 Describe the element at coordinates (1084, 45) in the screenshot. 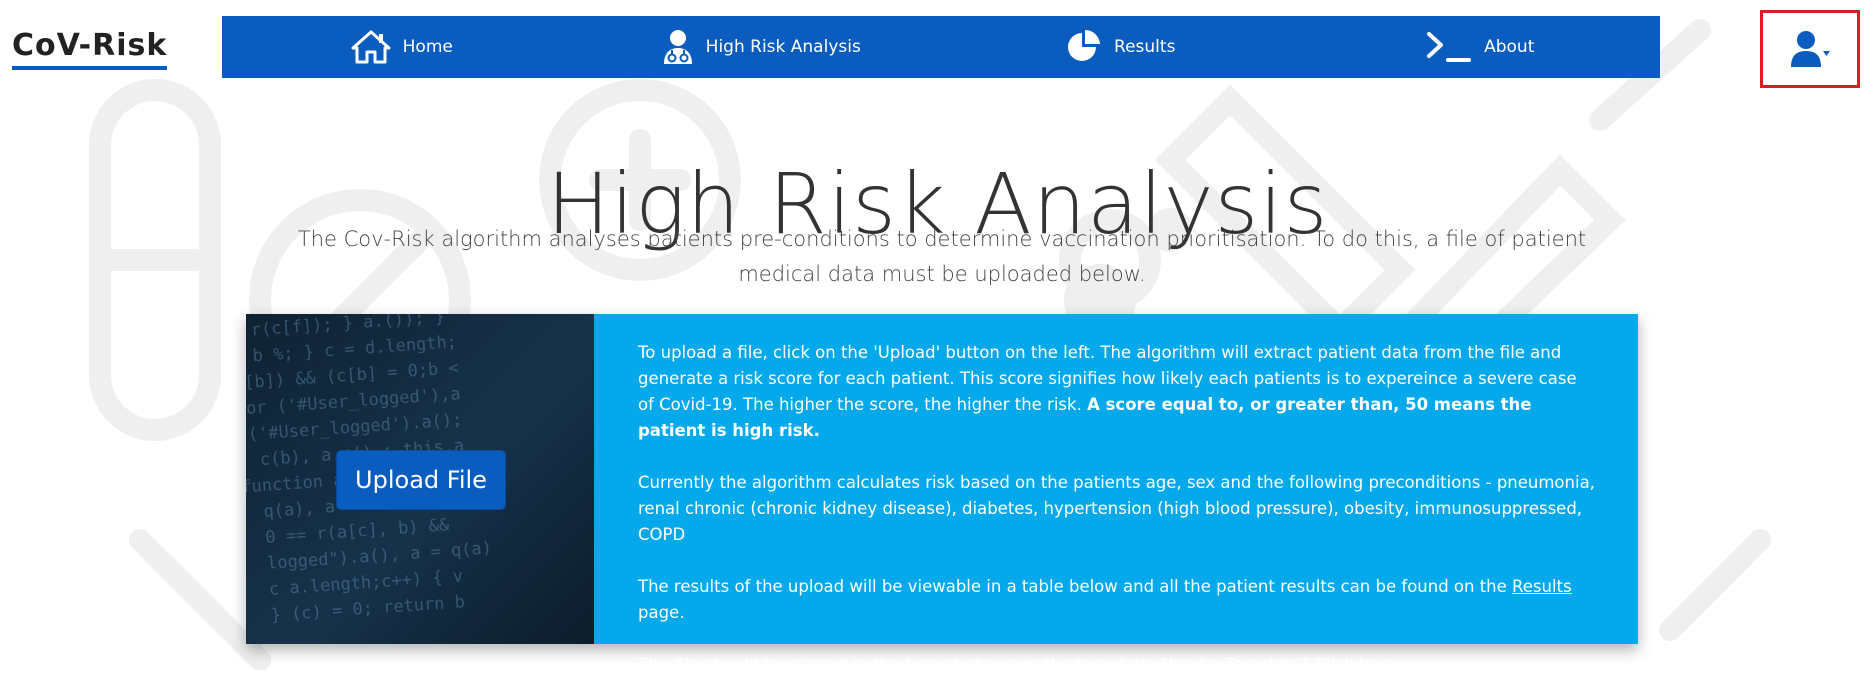

I see `pie-chart-icon` at that location.